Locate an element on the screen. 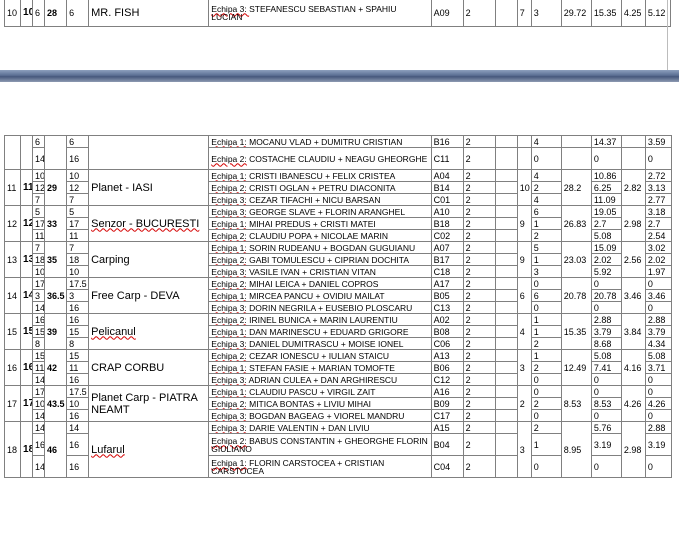  team-names: BOGDAN BAGEAG + VIOREL MANDRU is located at coordinates (327, 415).